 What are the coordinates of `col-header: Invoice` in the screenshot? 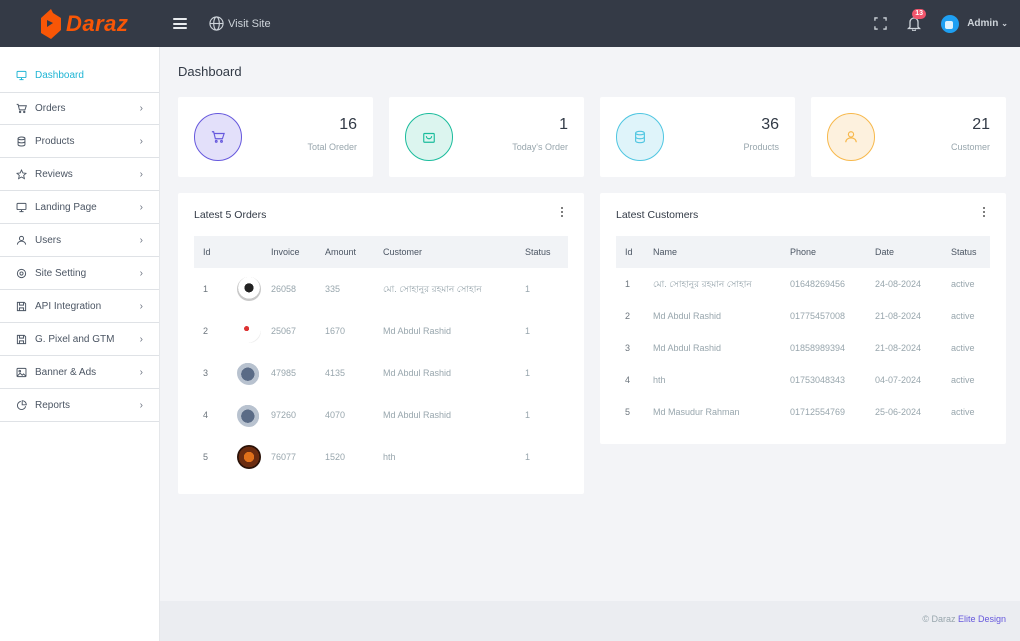 It's located at (285, 252).